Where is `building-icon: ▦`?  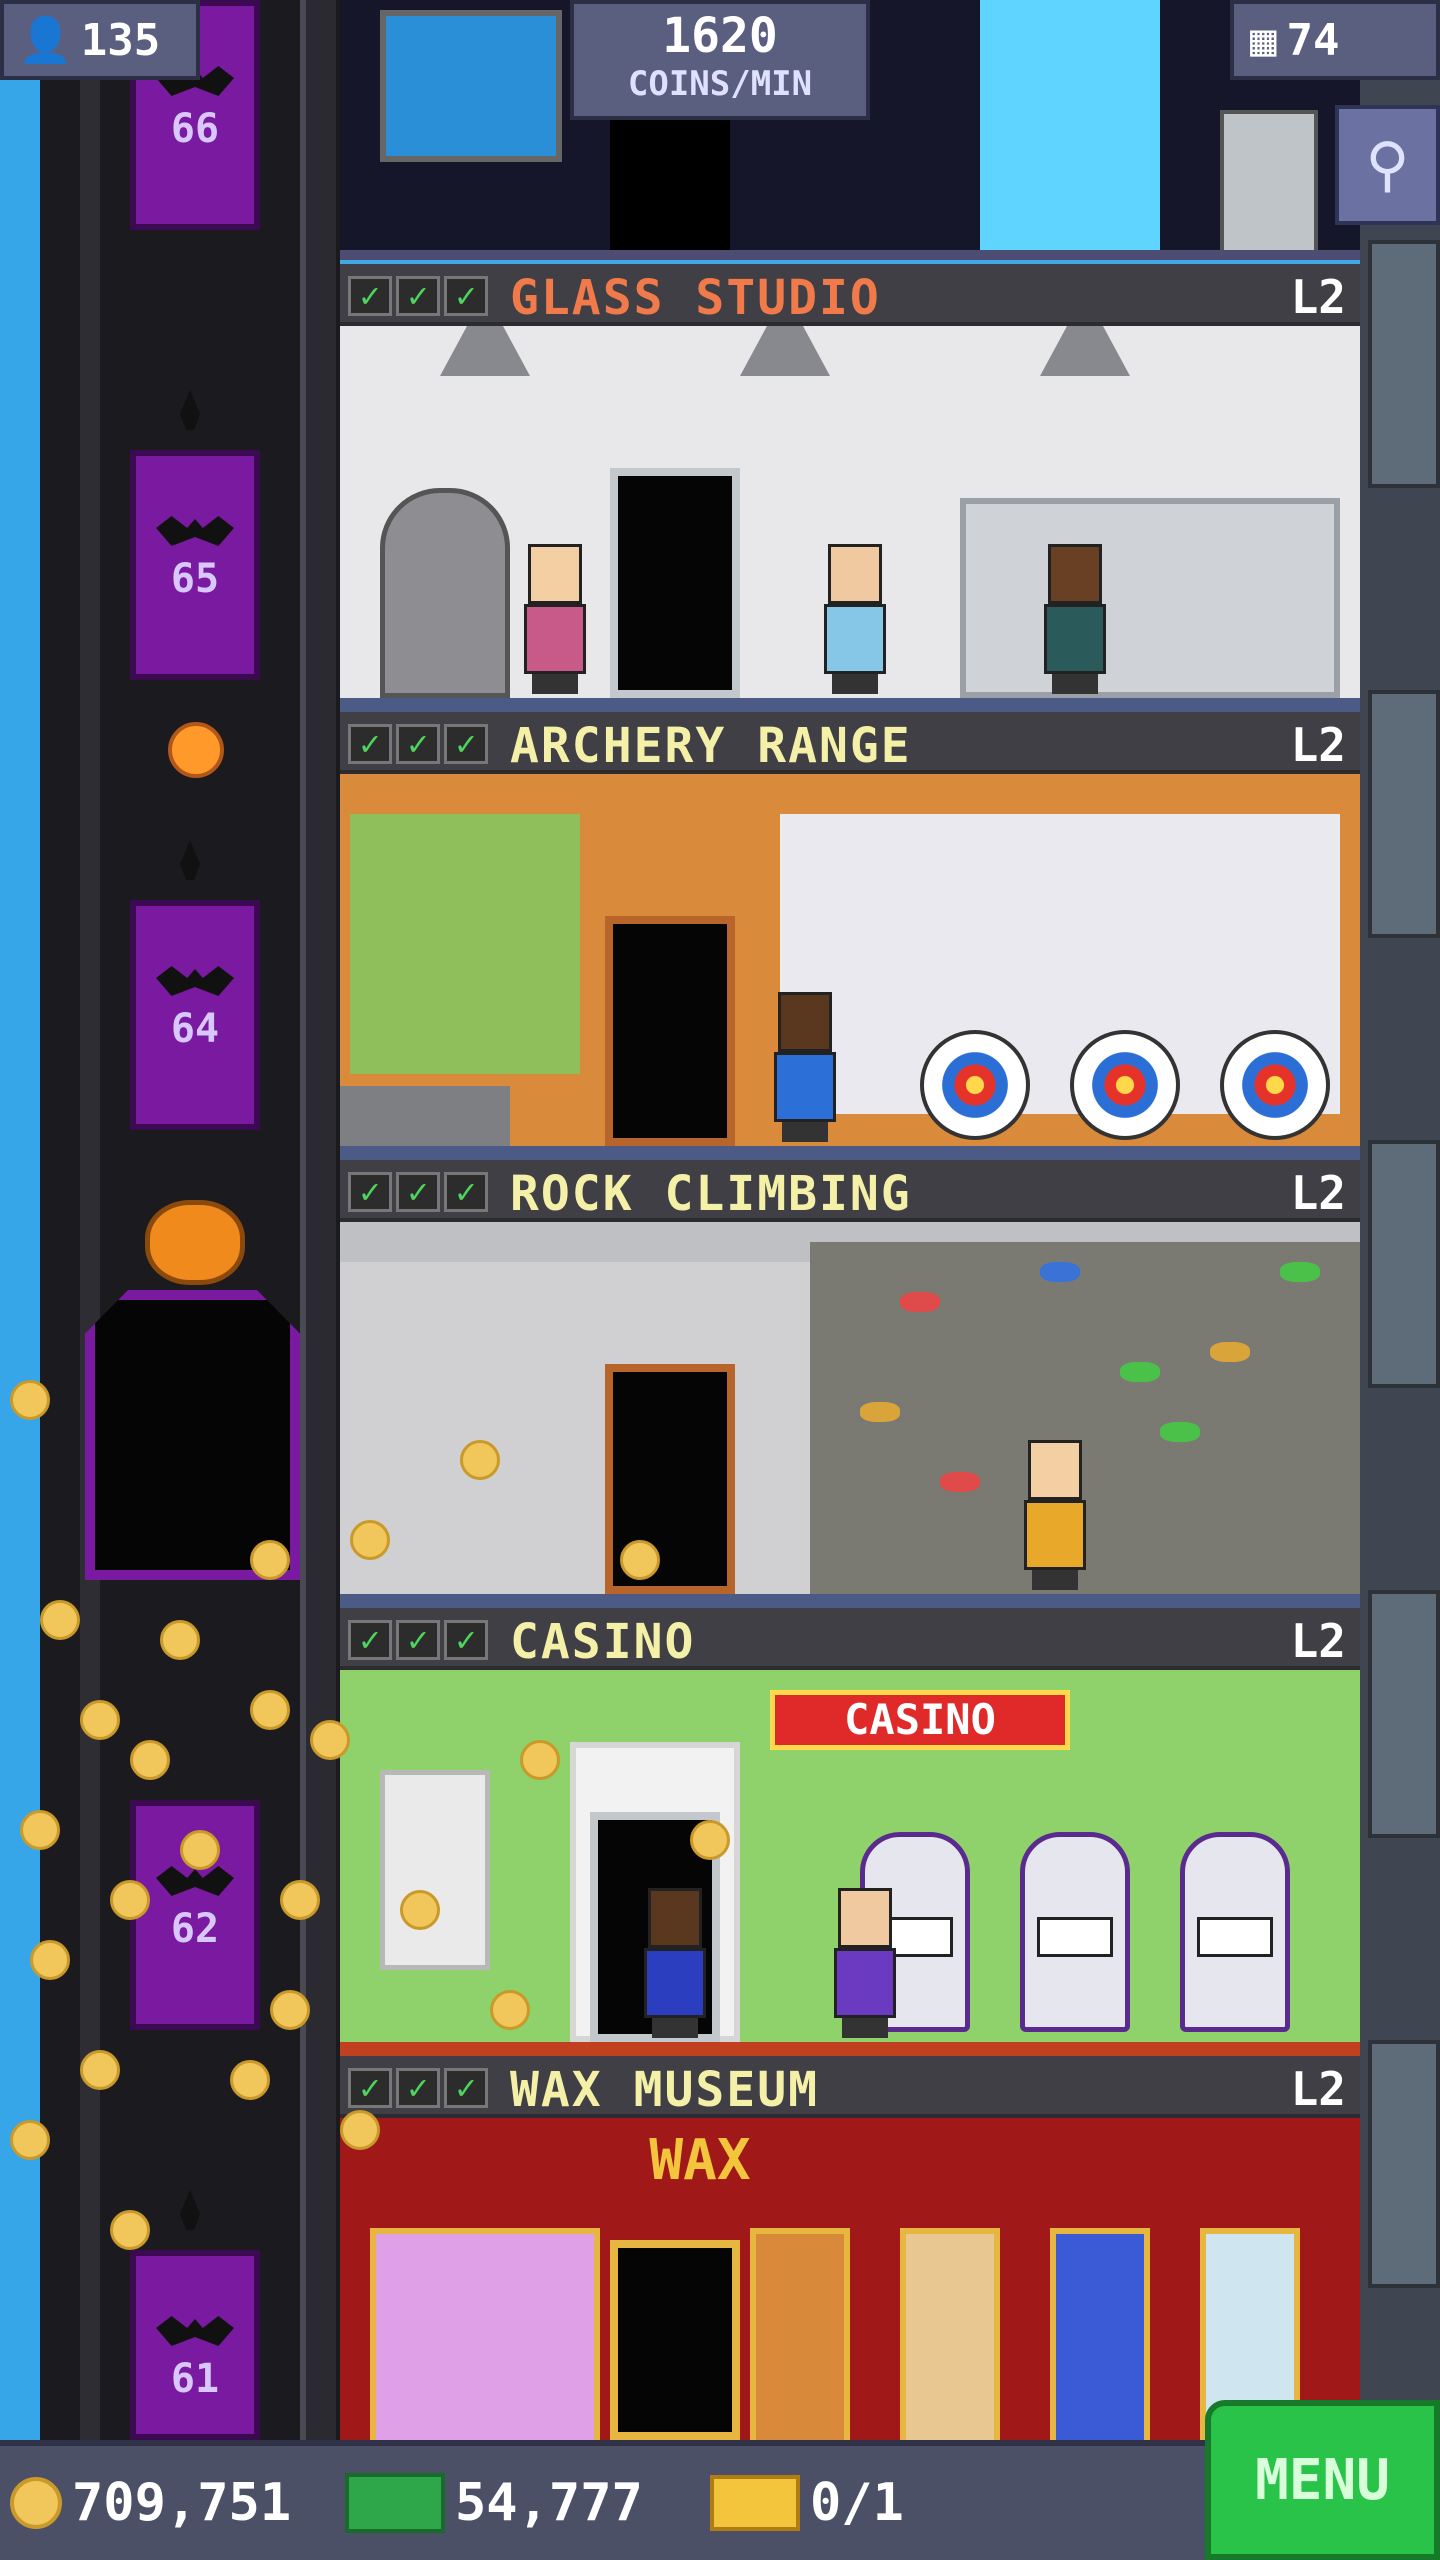 building-icon: ▦ is located at coordinates (1263, 40).